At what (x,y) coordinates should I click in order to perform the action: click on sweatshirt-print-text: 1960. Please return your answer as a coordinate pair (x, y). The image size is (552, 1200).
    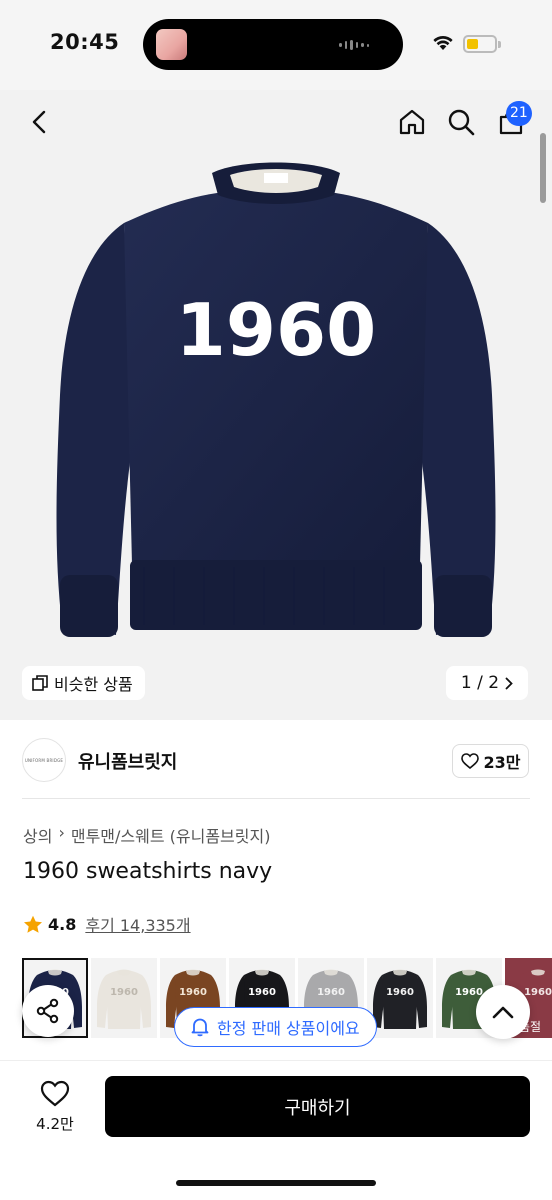
    Looking at the image, I should click on (276, 330).